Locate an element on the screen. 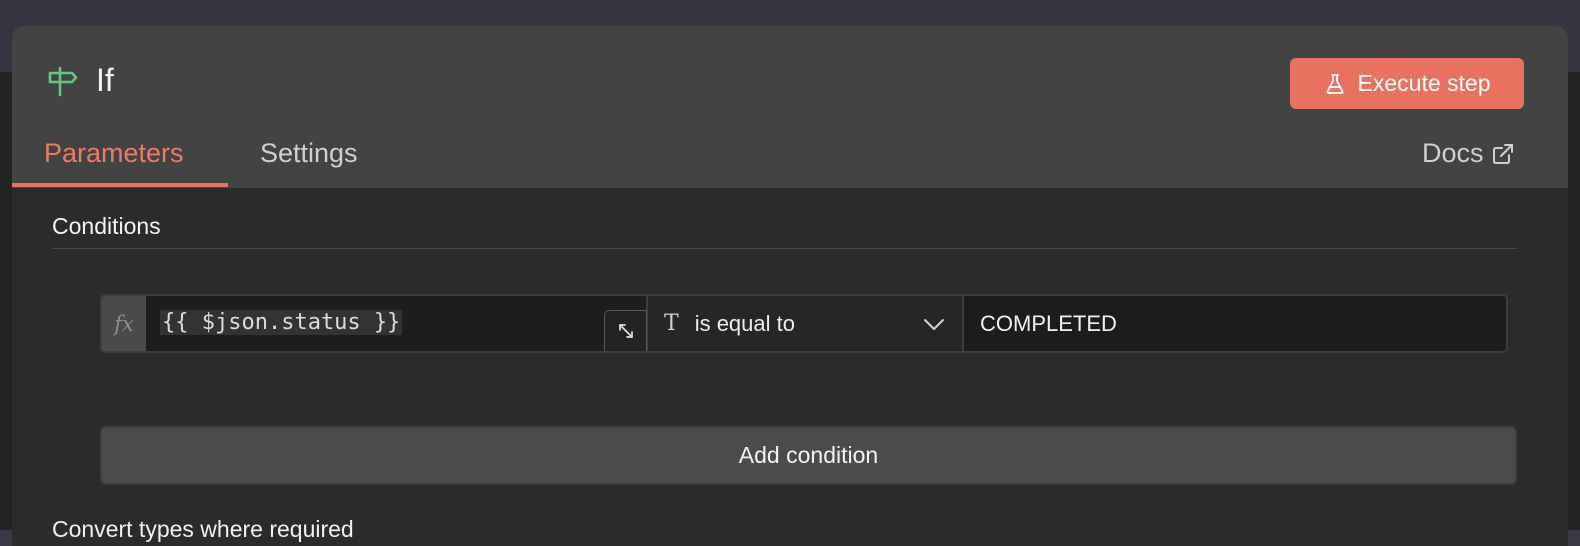 Image resolution: width=1580 pixels, height=546 pixels. expand-icon is located at coordinates (625, 331).